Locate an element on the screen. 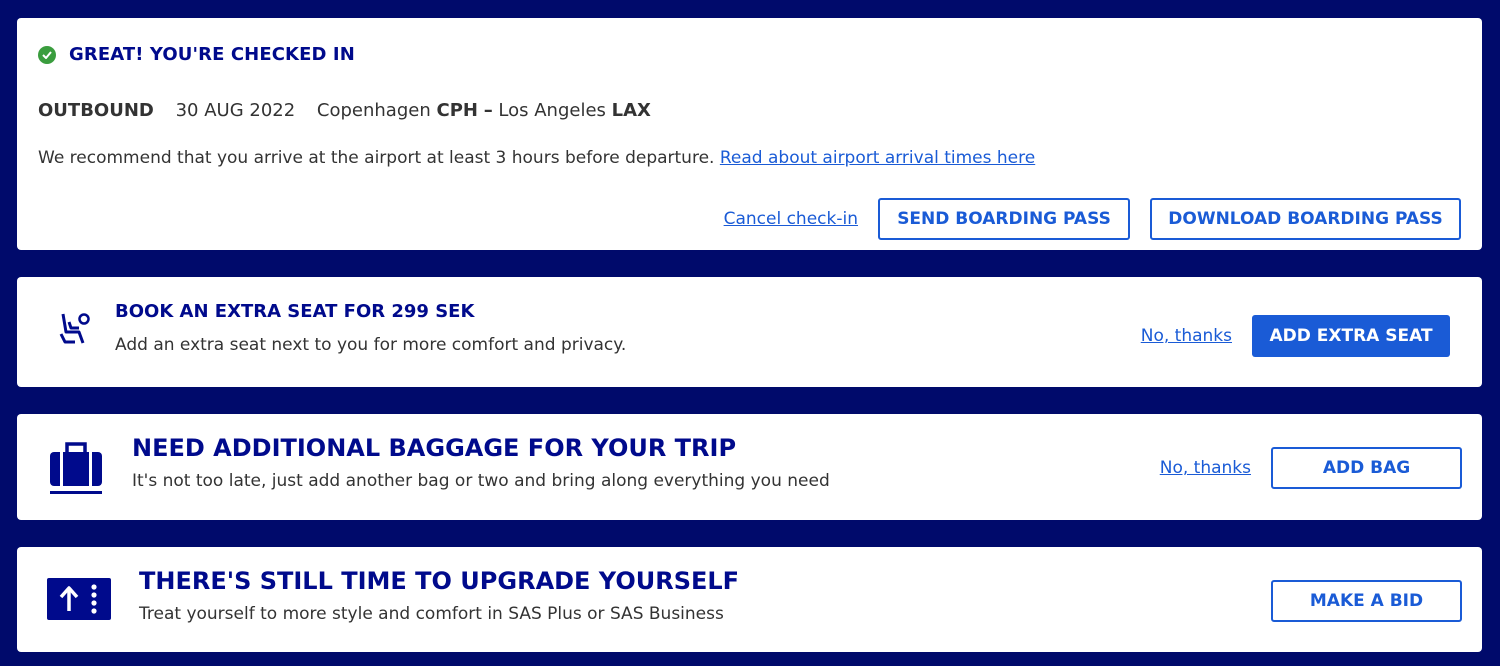 Image resolution: width=1500 pixels, height=666 pixels. destination-city: Los Angeles is located at coordinates (552, 110).